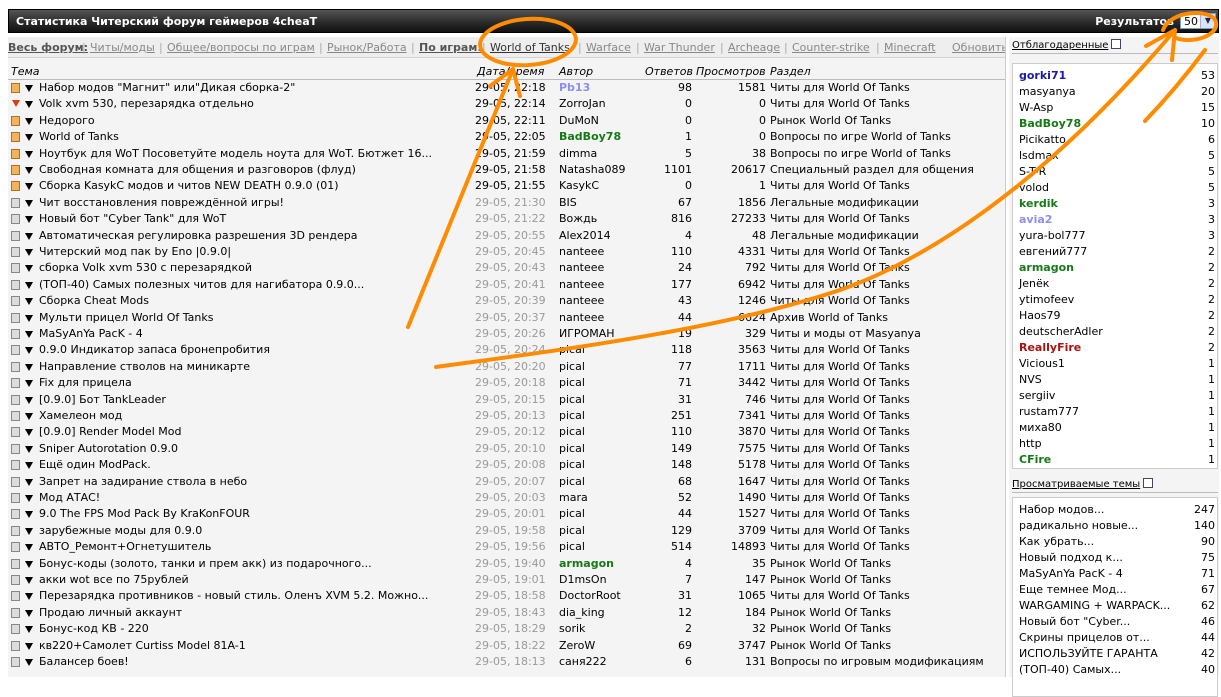 The image size is (1221, 697). What do you see at coordinates (79, 137) in the screenshot?
I see `topic-title-link: World of Tanks` at bounding box center [79, 137].